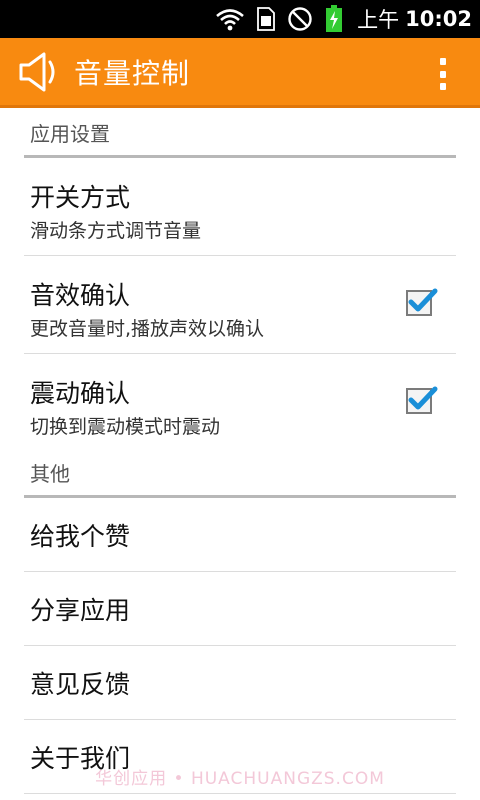 The image size is (480, 800). What do you see at coordinates (80, 536) in the screenshot?
I see `pref-title: 给我个赞` at bounding box center [80, 536].